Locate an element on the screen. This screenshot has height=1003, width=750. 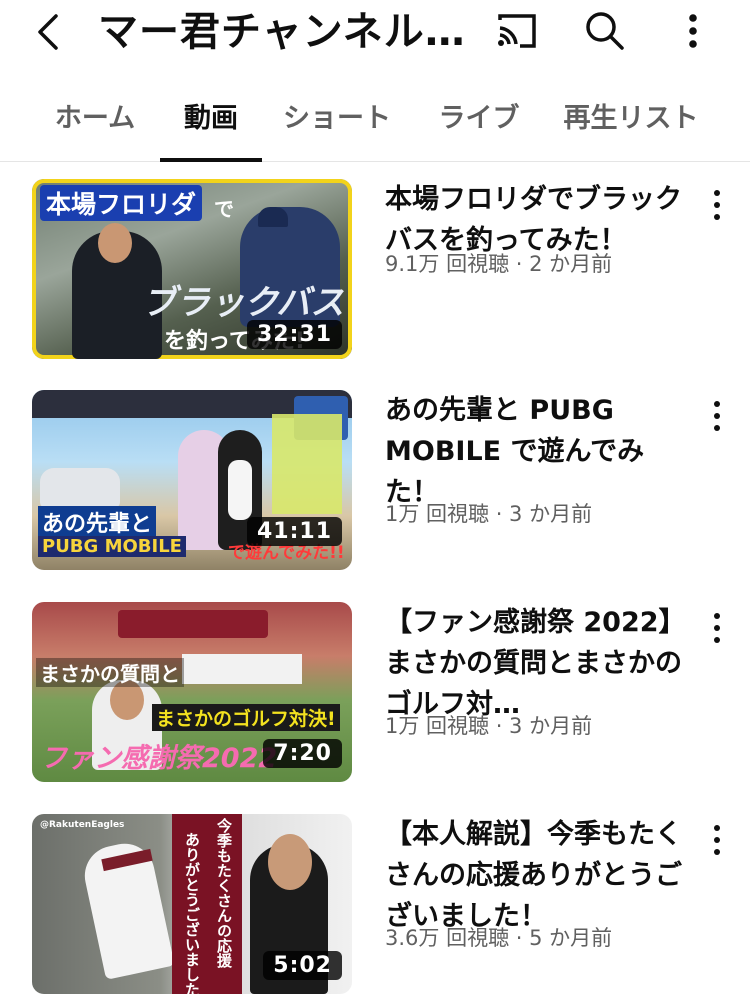
speaker-face is located at coordinates (290, 862).